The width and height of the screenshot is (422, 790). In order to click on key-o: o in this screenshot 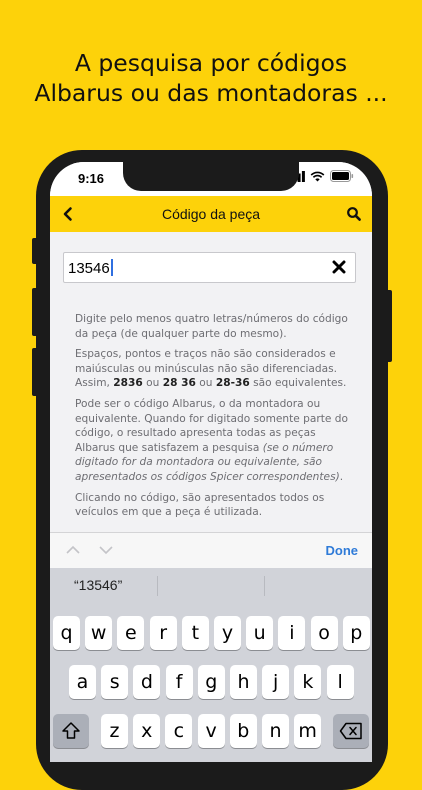, I will do `click(324, 633)`.